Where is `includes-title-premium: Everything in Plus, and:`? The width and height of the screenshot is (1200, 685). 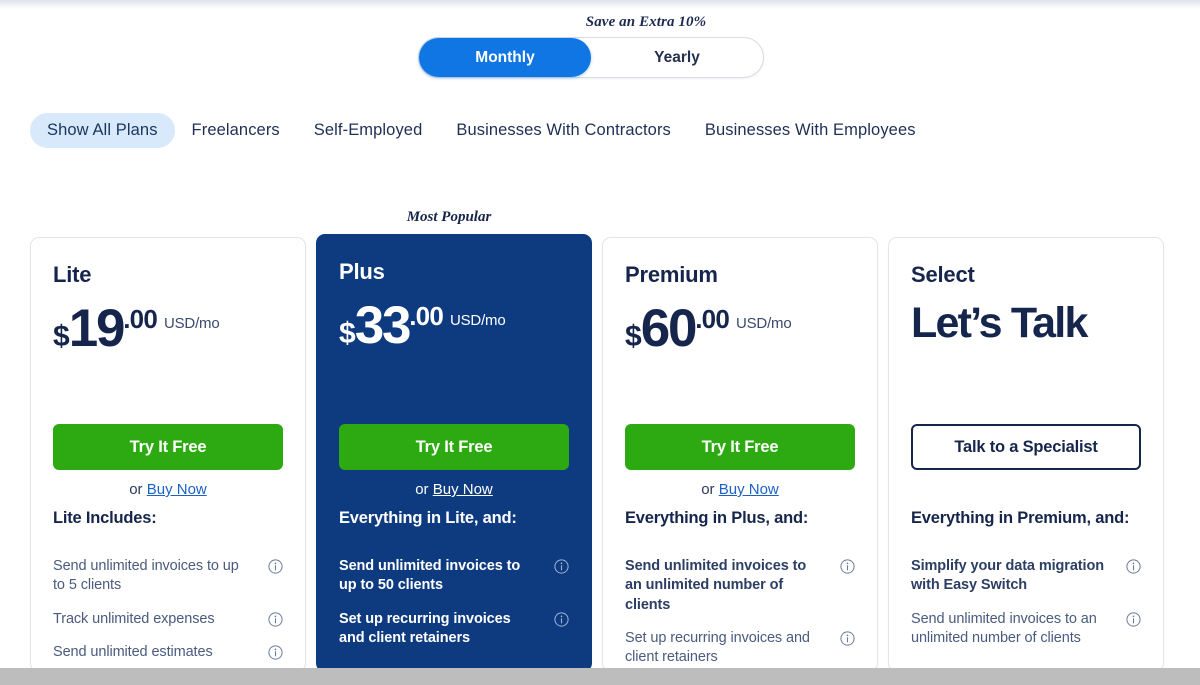 includes-title-premium: Everything in Plus, and: is located at coordinates (717, 518).